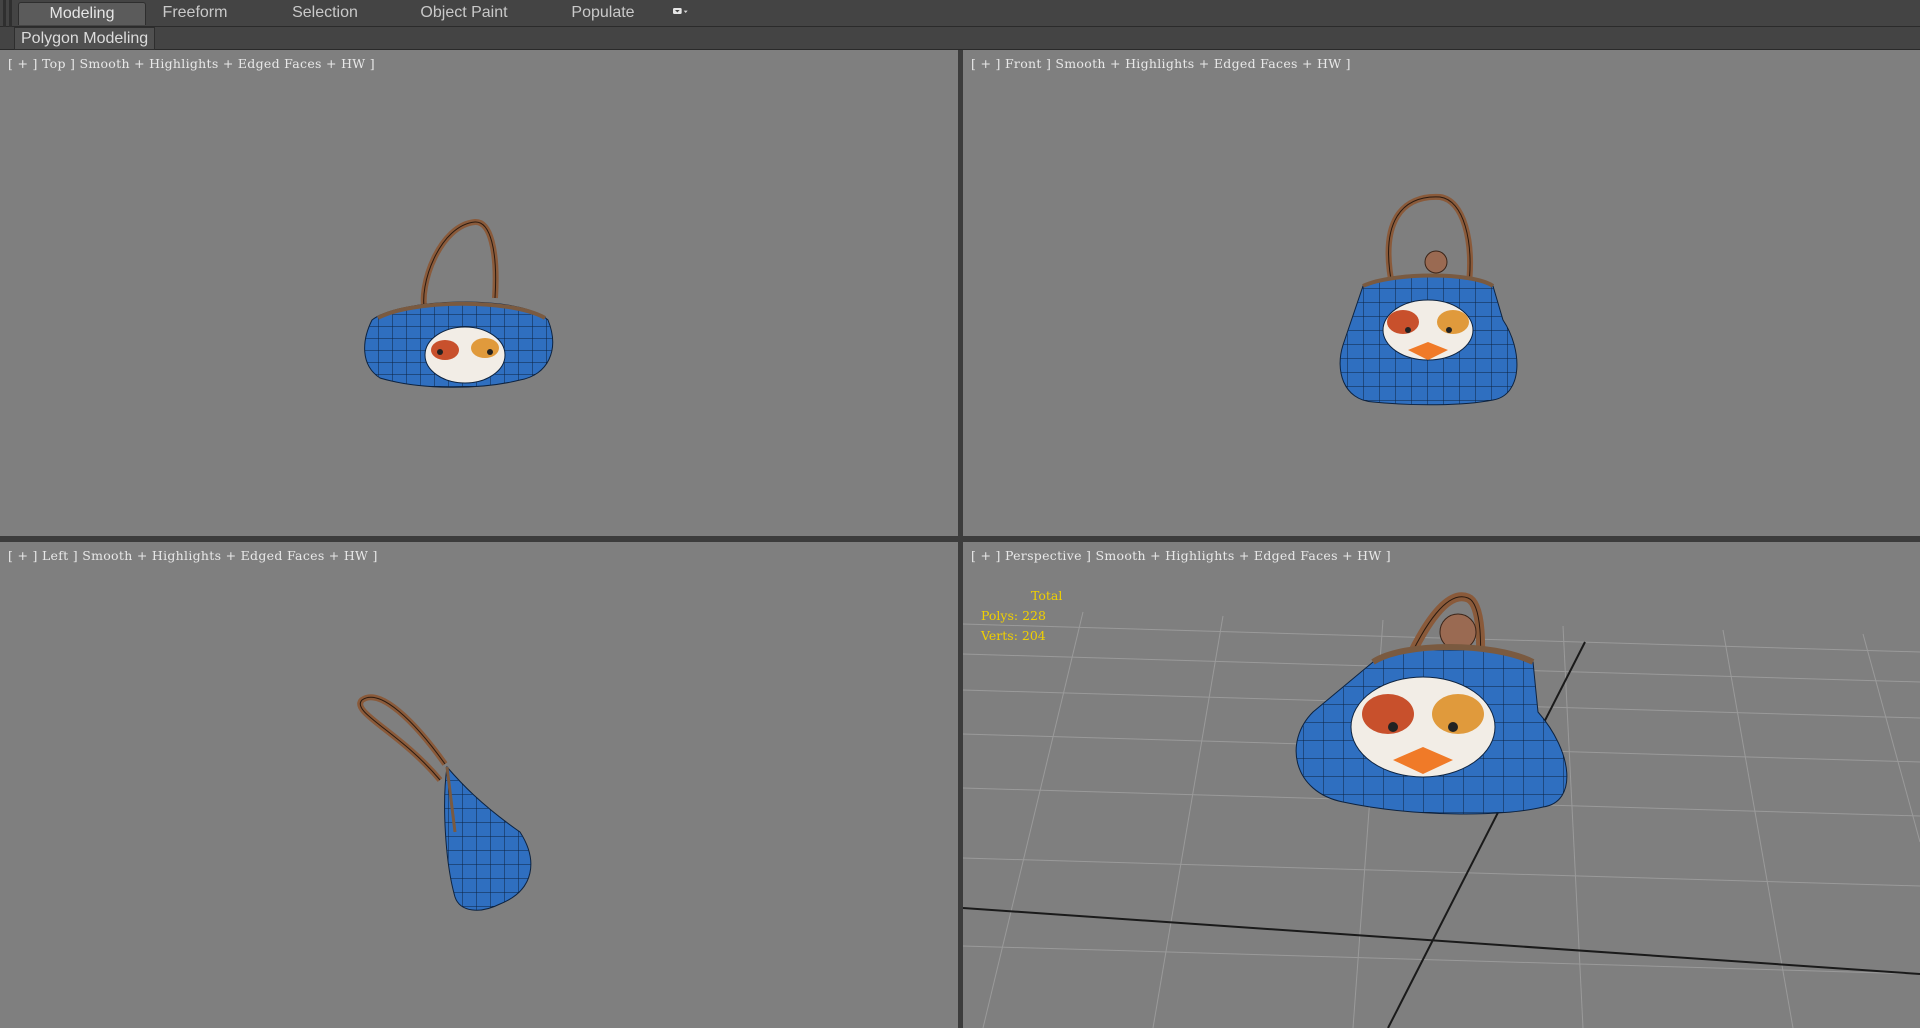  Describe the element at coordinates (195, 13) in the screenshot. I see `tab-freeform: Freeform` at that location.